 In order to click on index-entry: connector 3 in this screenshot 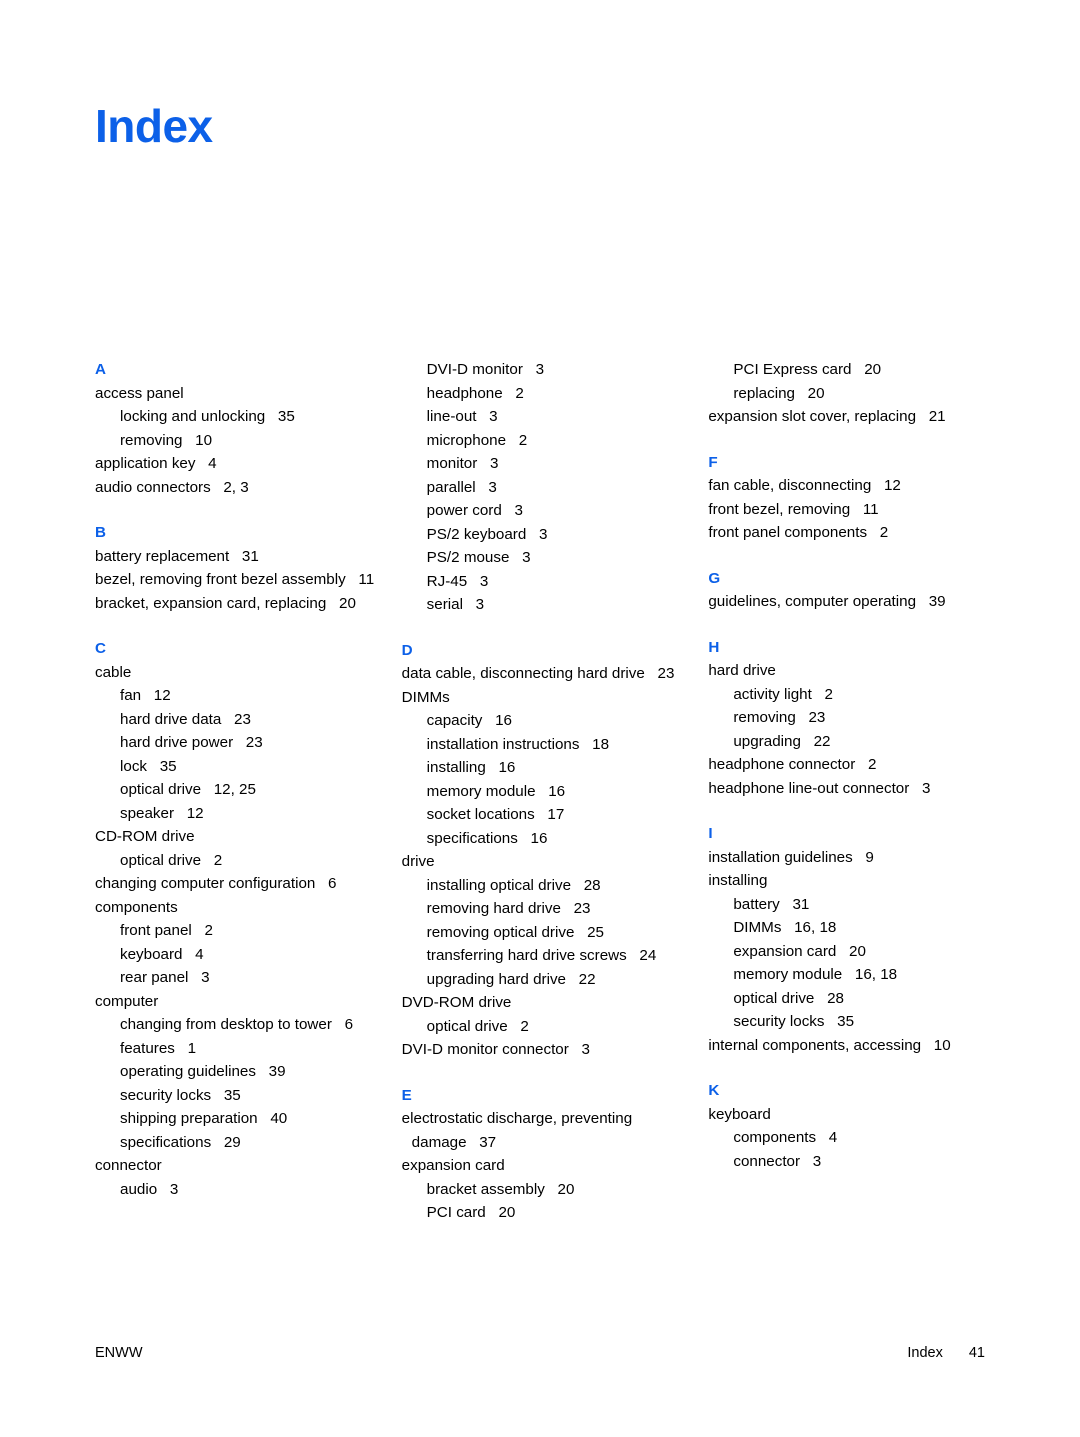, I will do `click(851, 1162)`.